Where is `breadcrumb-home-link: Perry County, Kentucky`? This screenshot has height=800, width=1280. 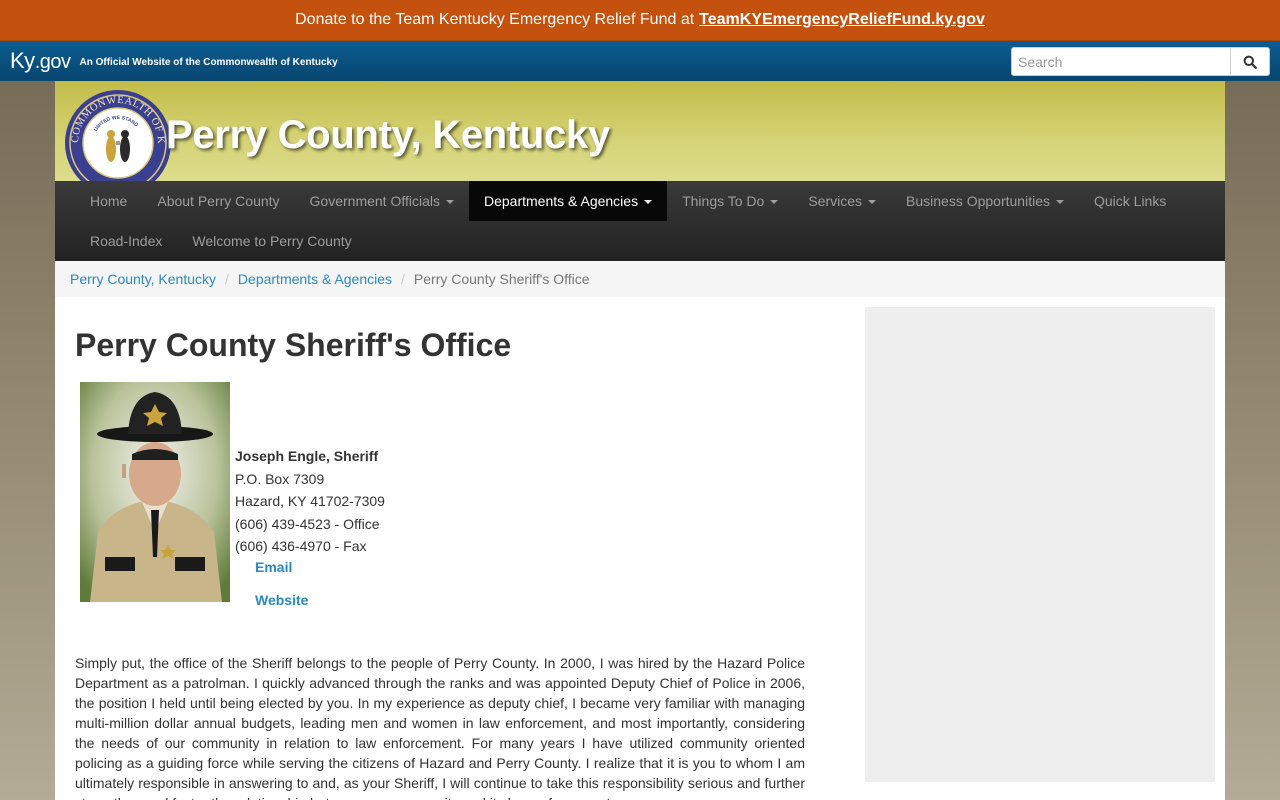 breadcrumb-home-link: Perry County, Kentucky is located at coordinates (143, 279).